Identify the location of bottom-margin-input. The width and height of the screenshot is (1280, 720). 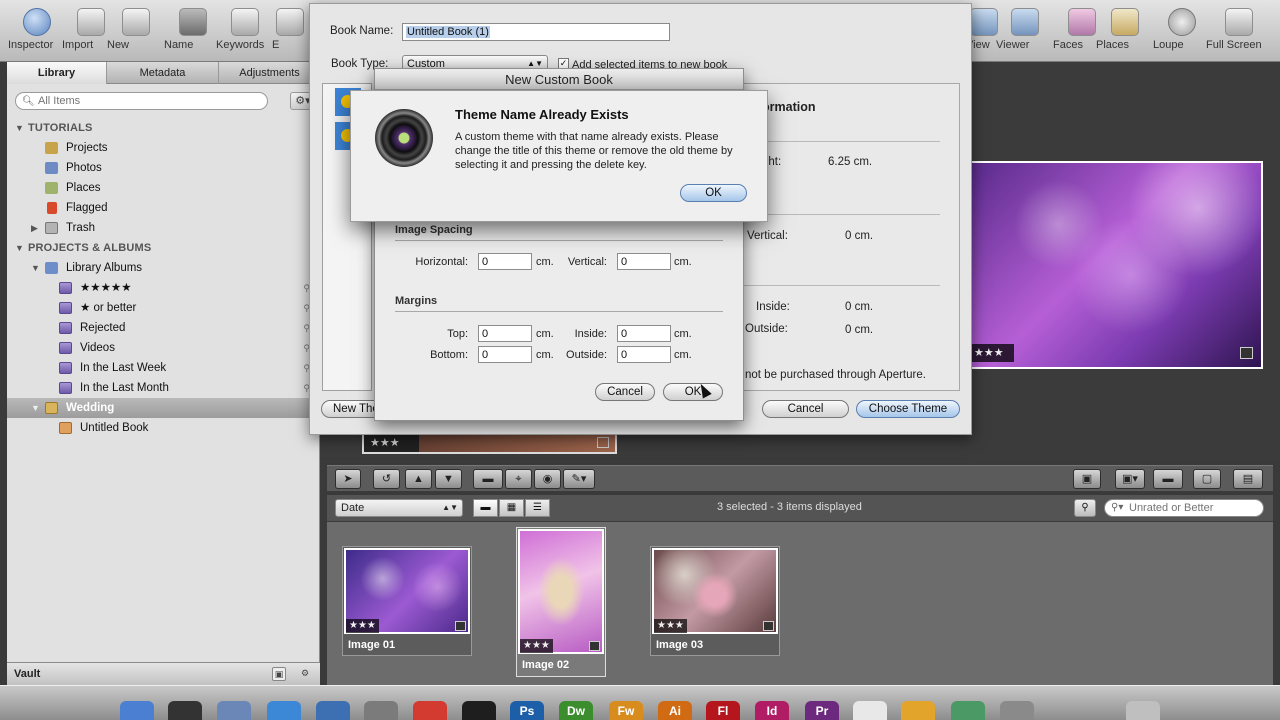
(505, 354).